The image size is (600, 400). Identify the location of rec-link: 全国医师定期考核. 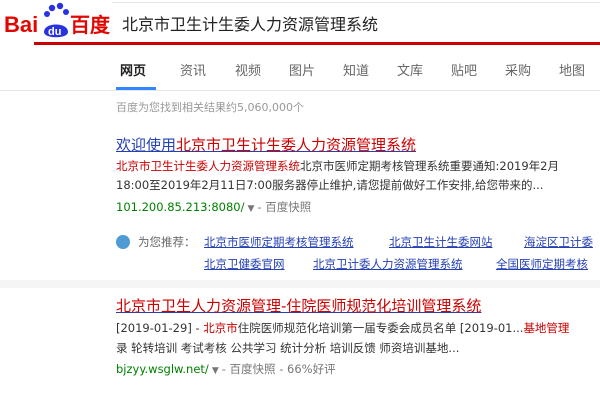
(542, 264).